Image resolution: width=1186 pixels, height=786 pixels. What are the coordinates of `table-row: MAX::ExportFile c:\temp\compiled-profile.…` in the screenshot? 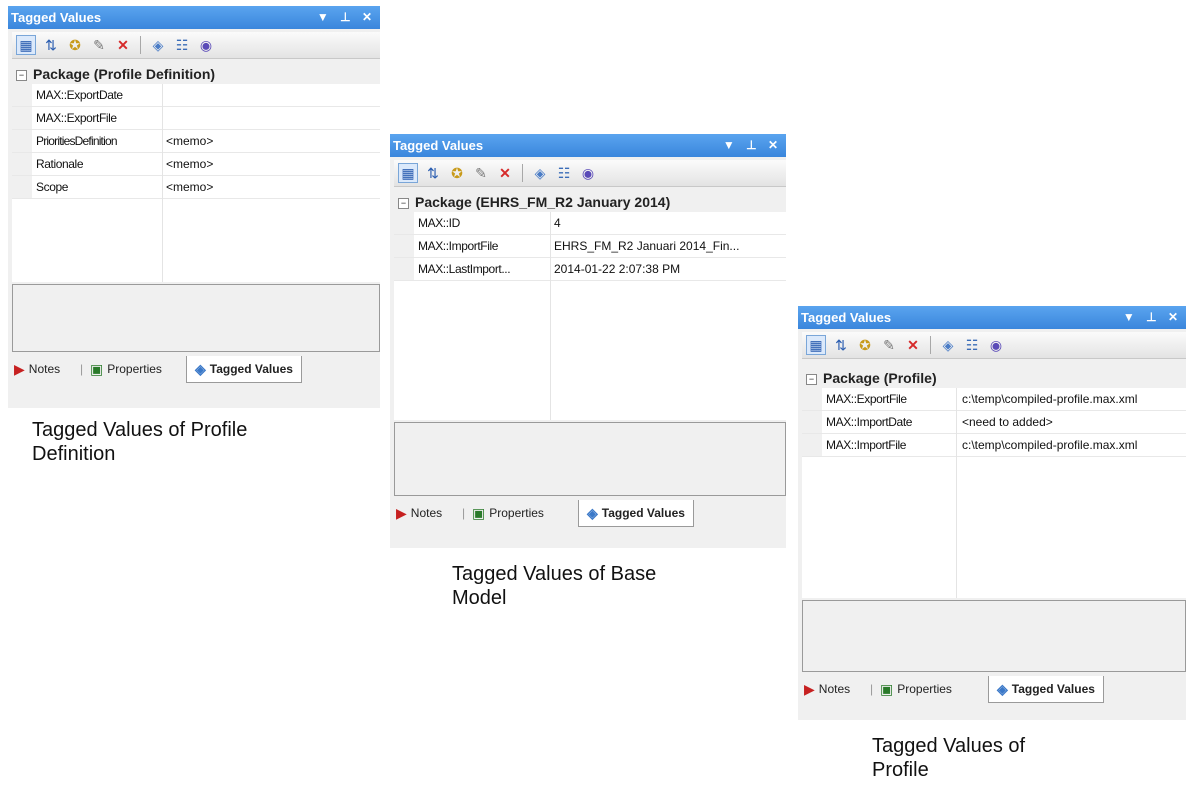 It's located at (994, 399).